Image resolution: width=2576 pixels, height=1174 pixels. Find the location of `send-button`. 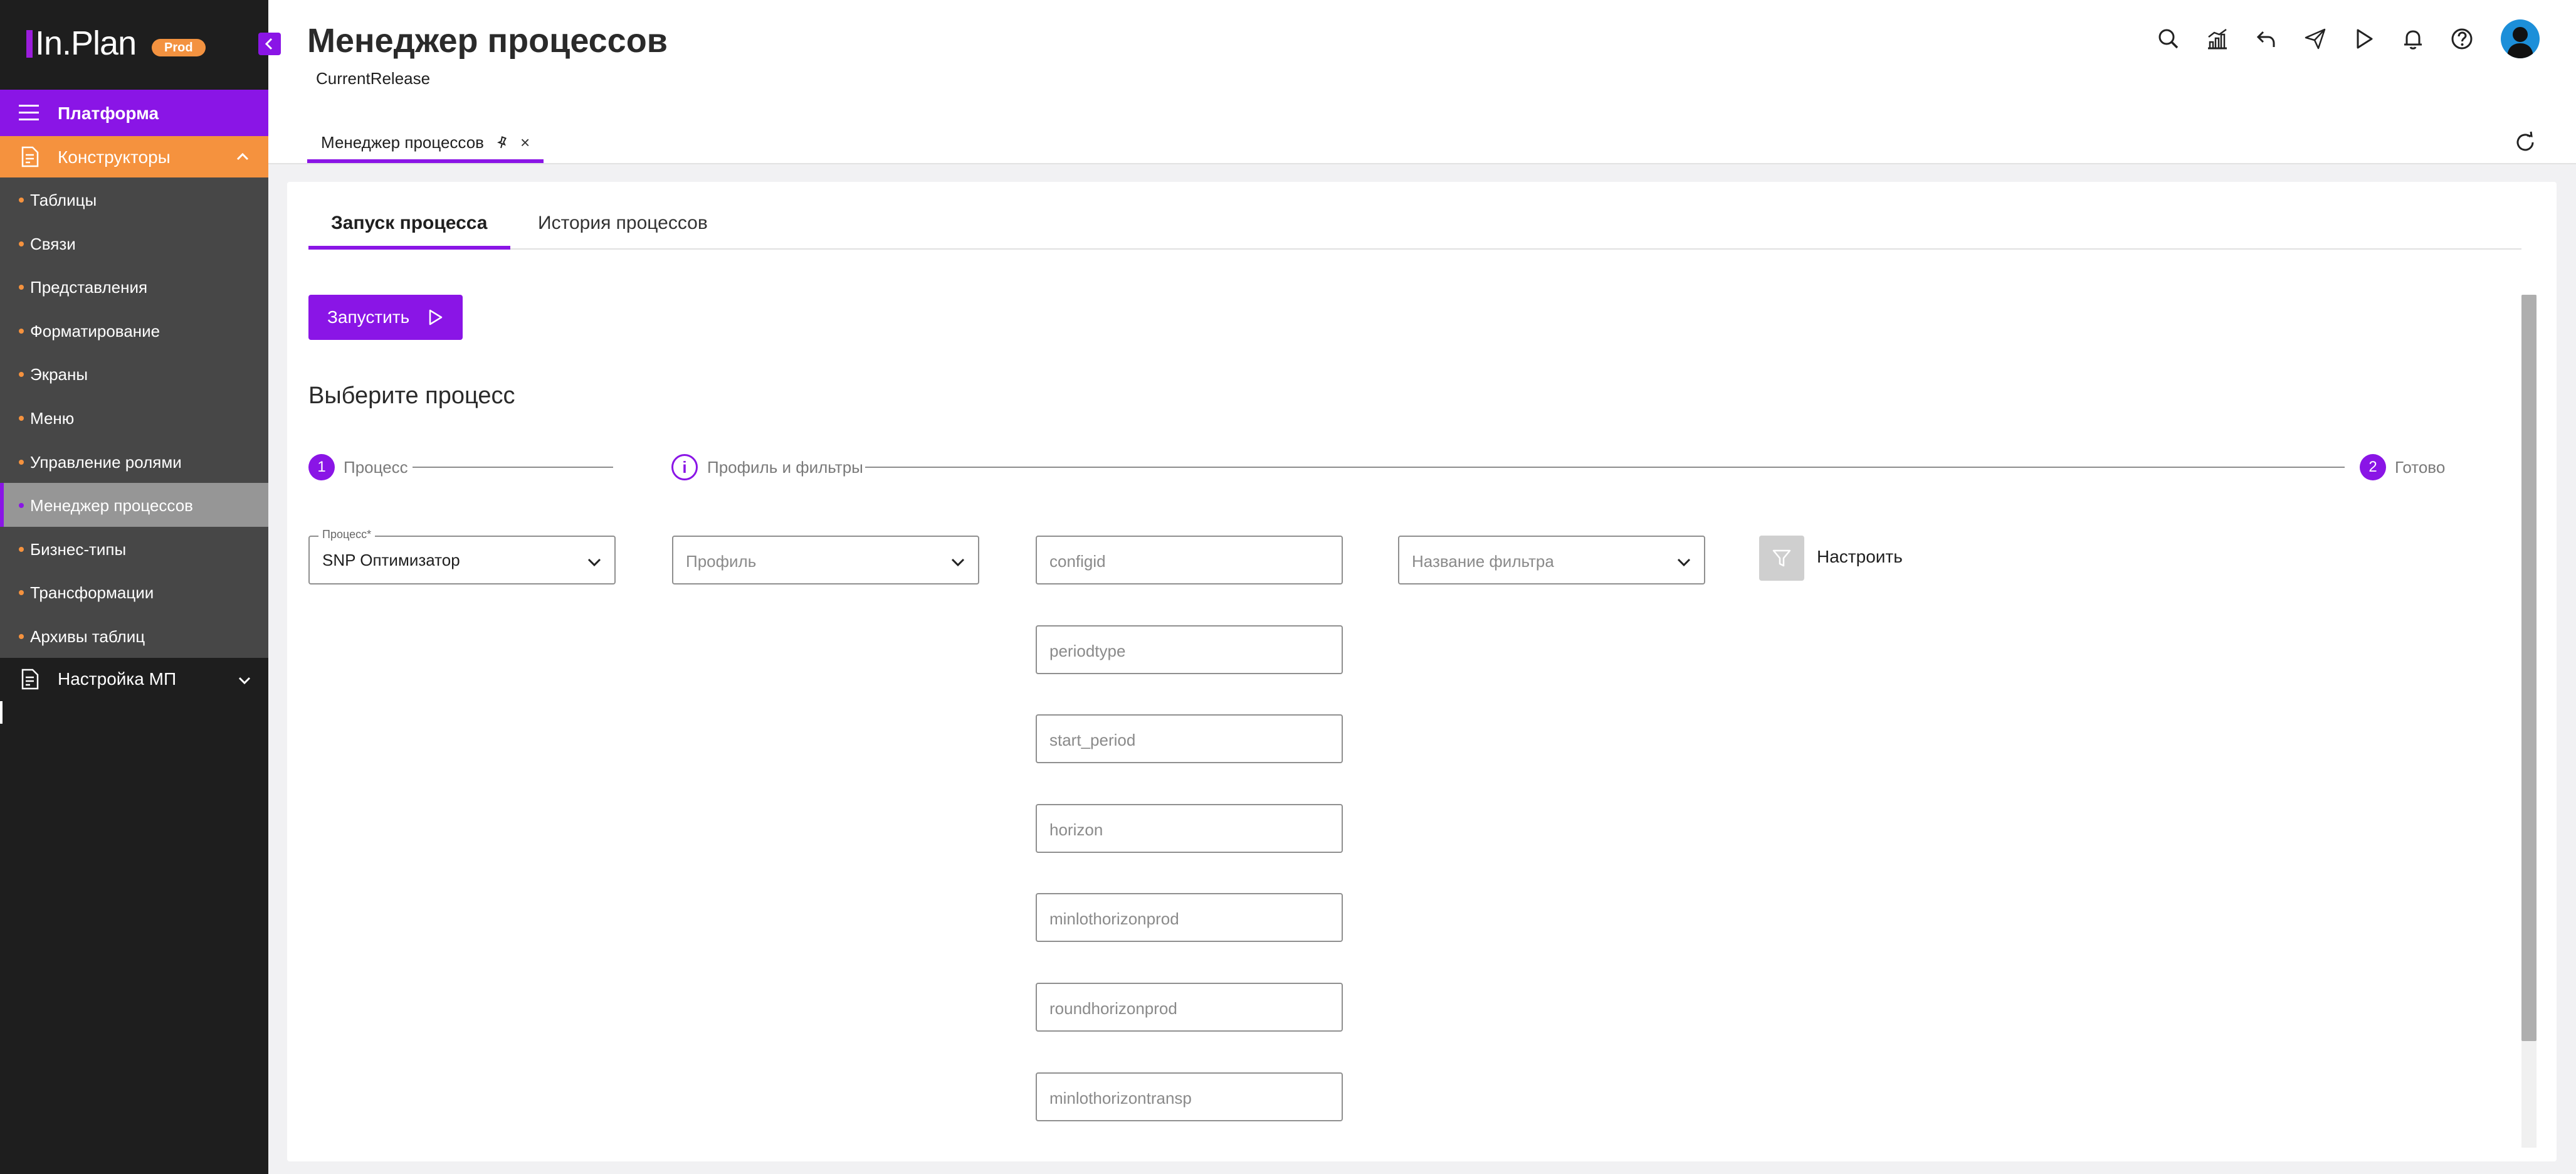

send-button is located at coordinates (2315, 38).